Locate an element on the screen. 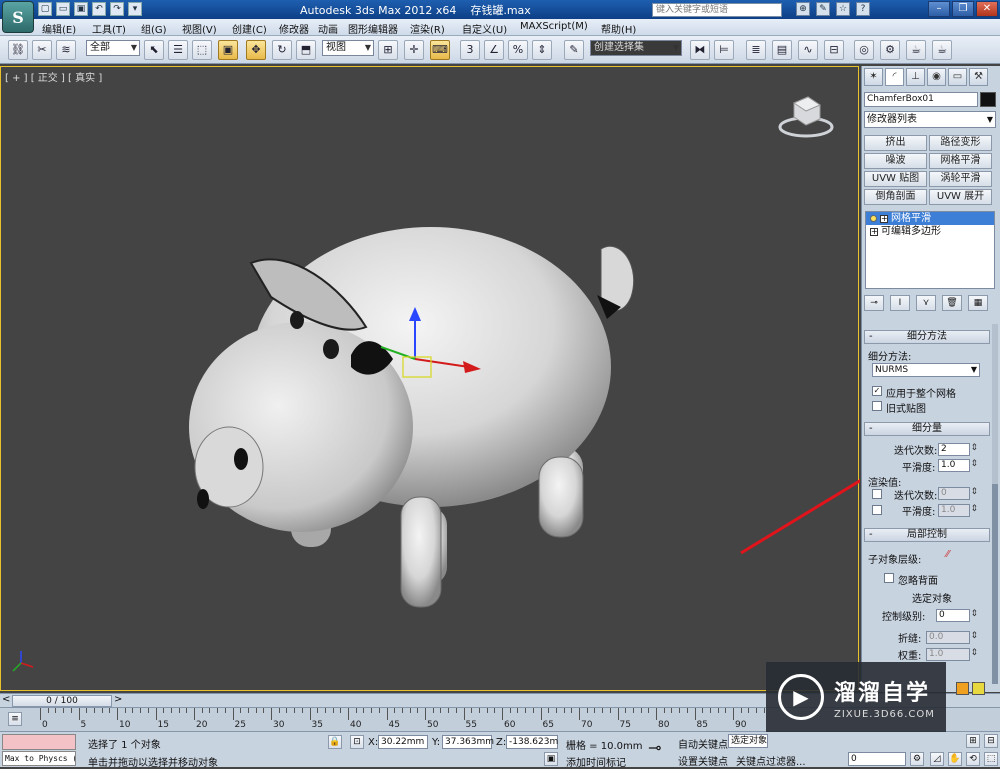 This screenshot has height=769, width=1000. render-setup-icon: ⚙ is located at coordinates (890, 50).